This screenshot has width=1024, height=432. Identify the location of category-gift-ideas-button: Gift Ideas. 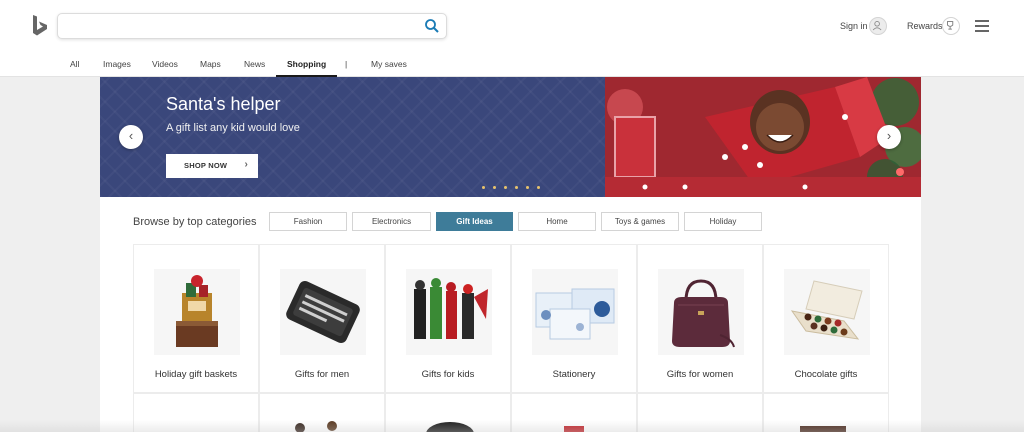
(474, 221).